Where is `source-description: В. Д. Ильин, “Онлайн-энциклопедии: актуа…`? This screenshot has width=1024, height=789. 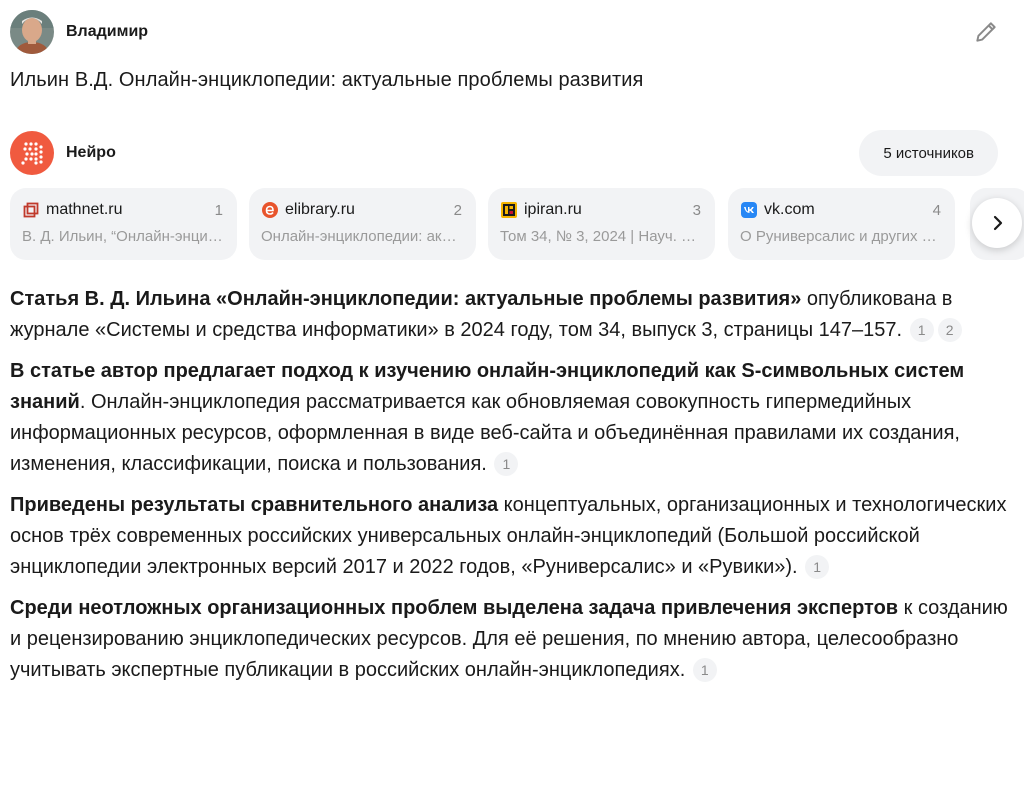
source-description: В. Д. Ильин, “Онлайн-энциклопедии: актуа… is located at coordinates (122, 236).